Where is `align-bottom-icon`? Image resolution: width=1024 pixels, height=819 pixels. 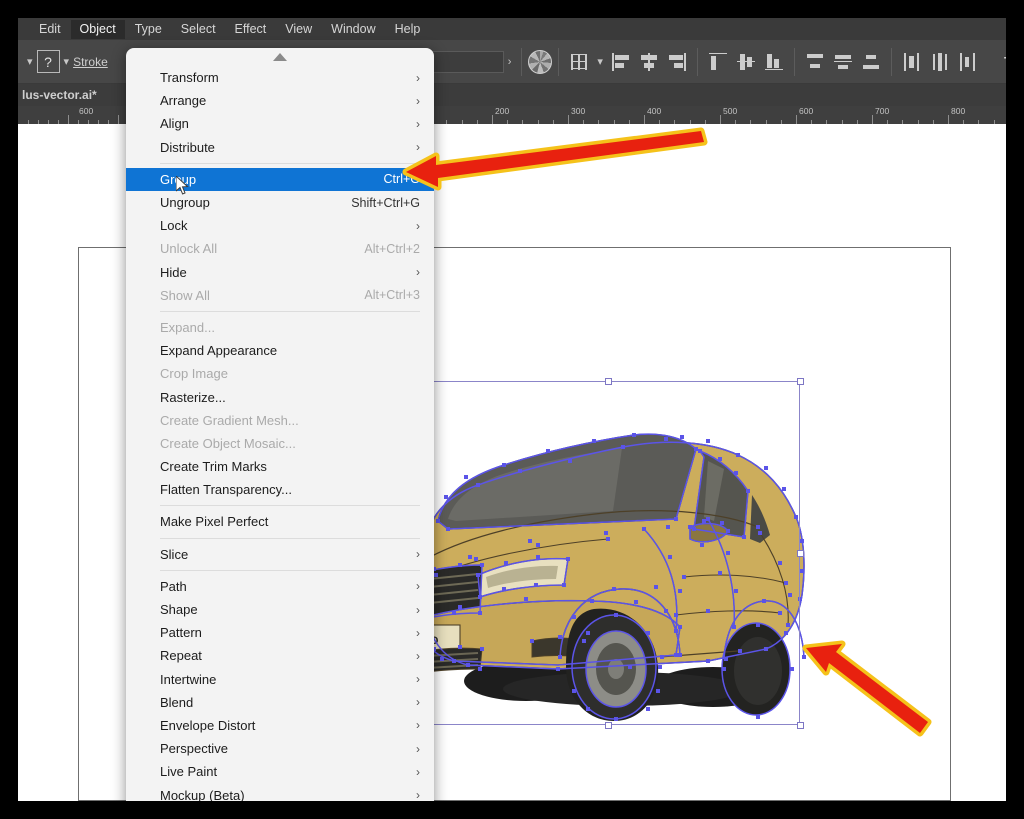
align-bottom-icon is located at coordinates (774, 62).